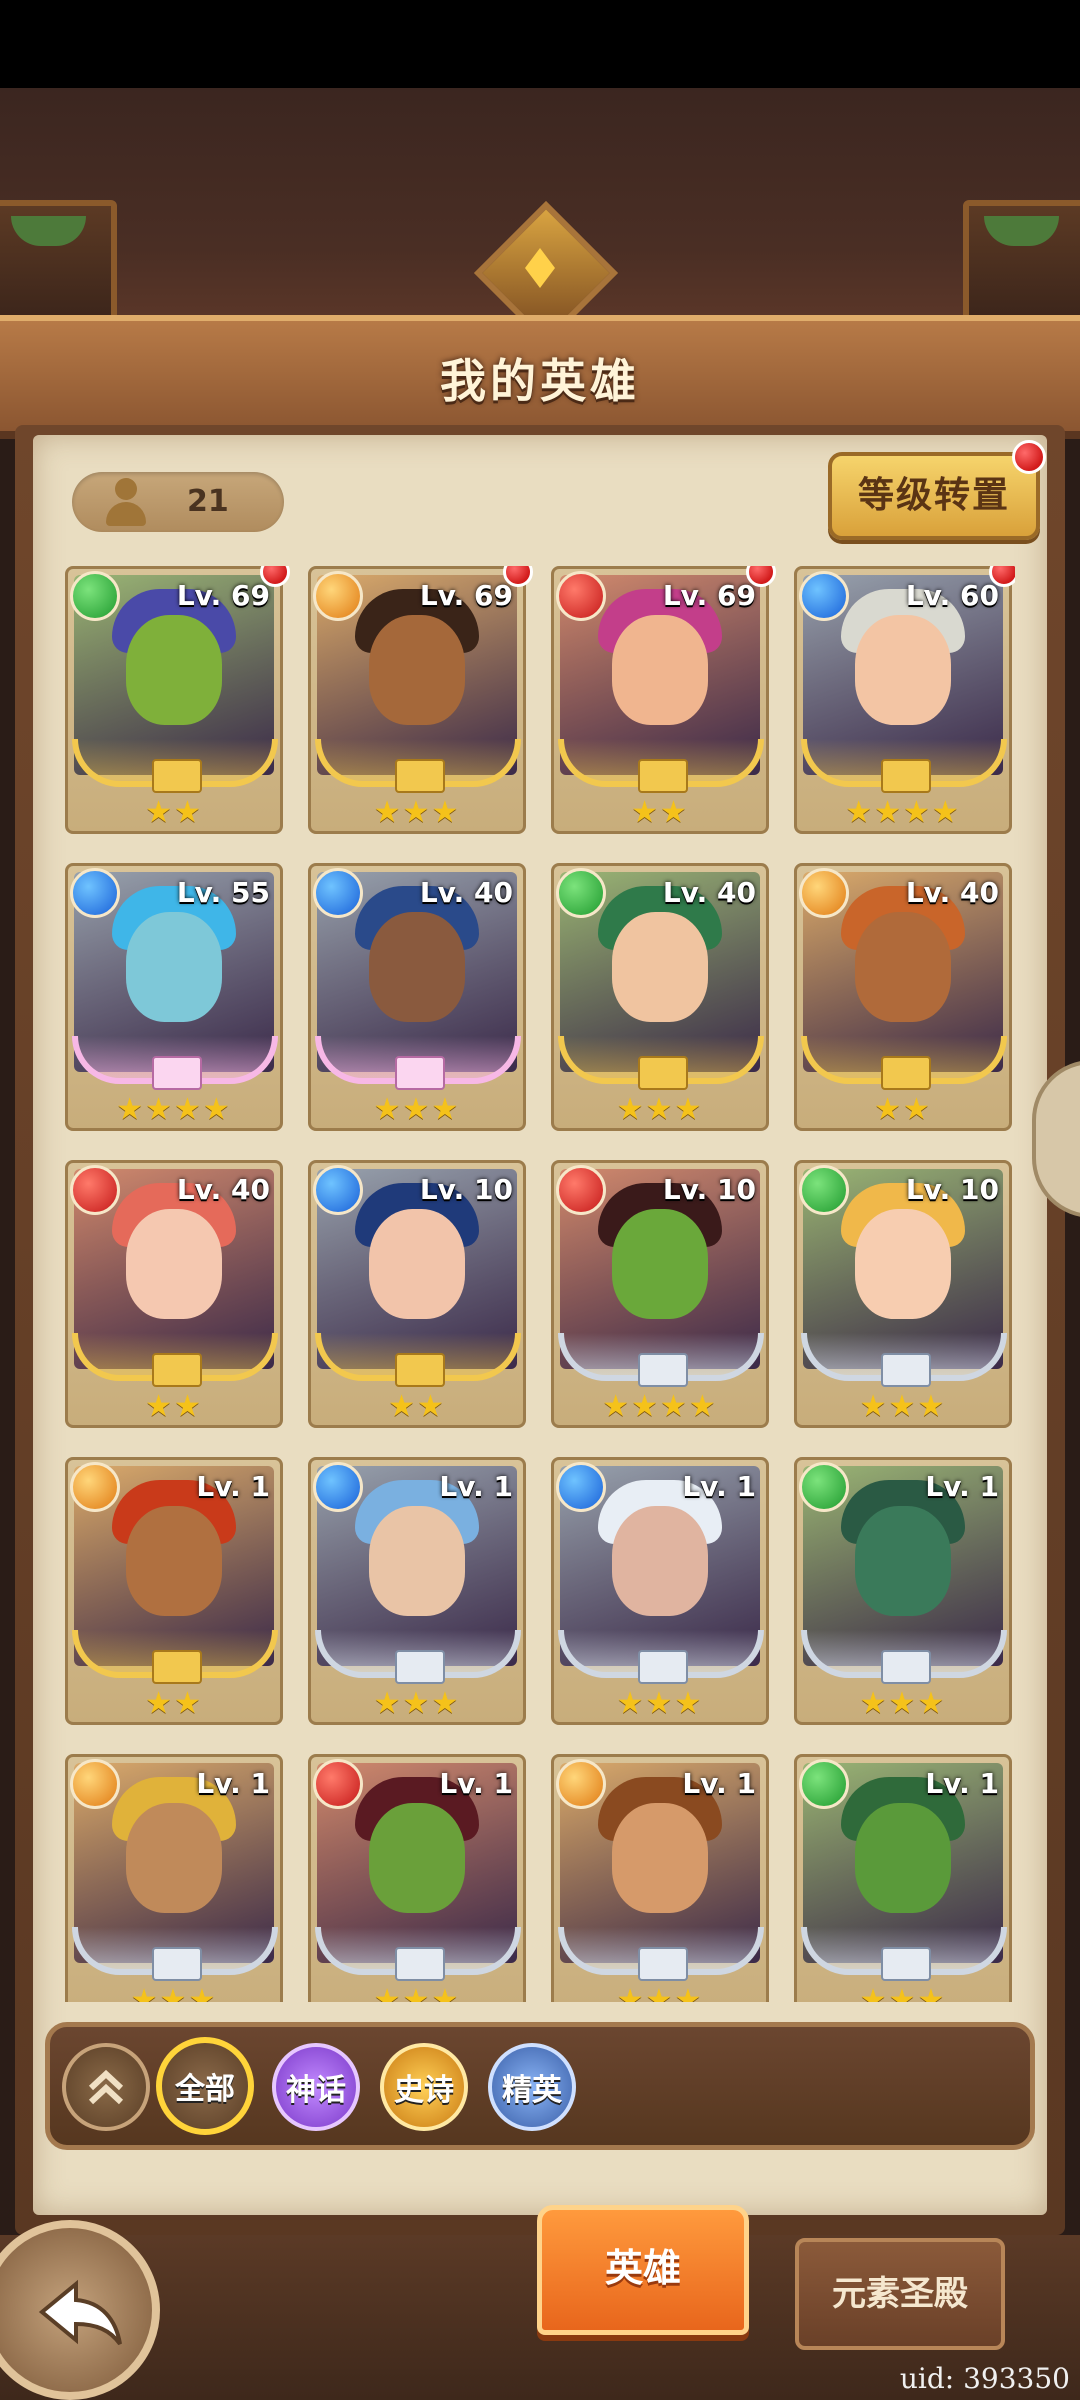 The width and height of the screenshot is (1080, 2400). I want to click on filter-all-button: 全部, so click(205, 2086).